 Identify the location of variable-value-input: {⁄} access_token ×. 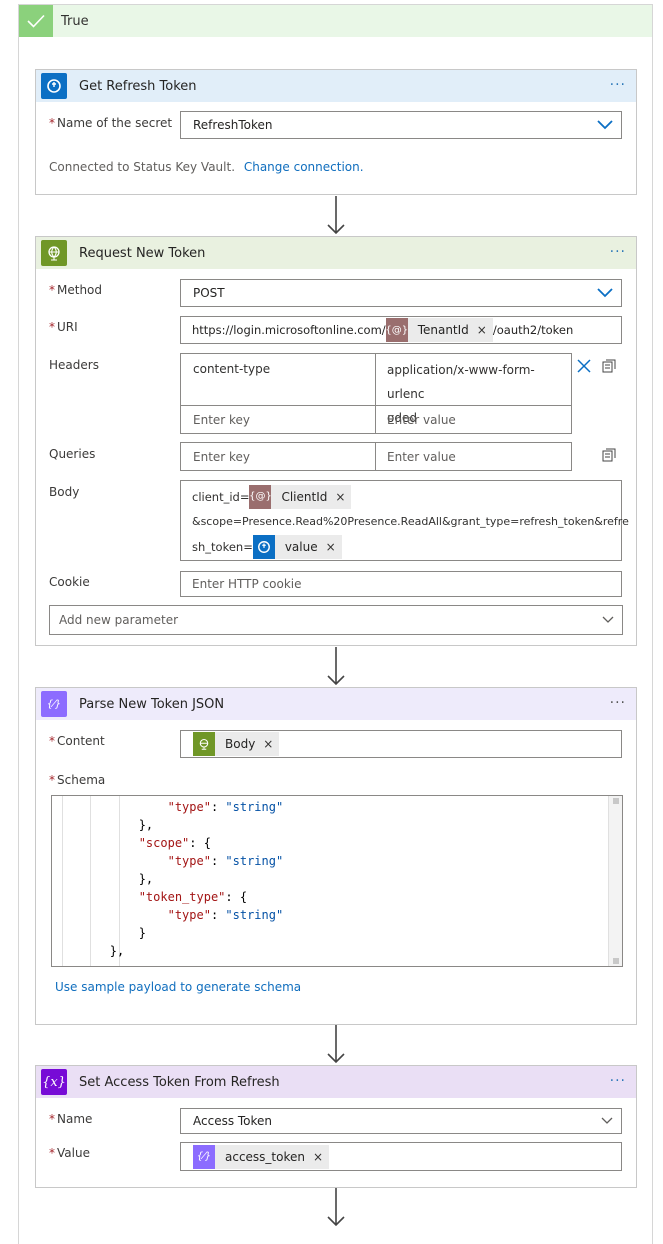
(401, 1156).